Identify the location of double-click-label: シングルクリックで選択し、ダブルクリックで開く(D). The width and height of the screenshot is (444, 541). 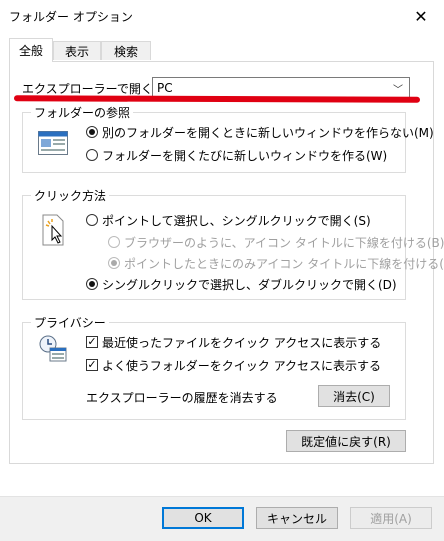
(249, 285).